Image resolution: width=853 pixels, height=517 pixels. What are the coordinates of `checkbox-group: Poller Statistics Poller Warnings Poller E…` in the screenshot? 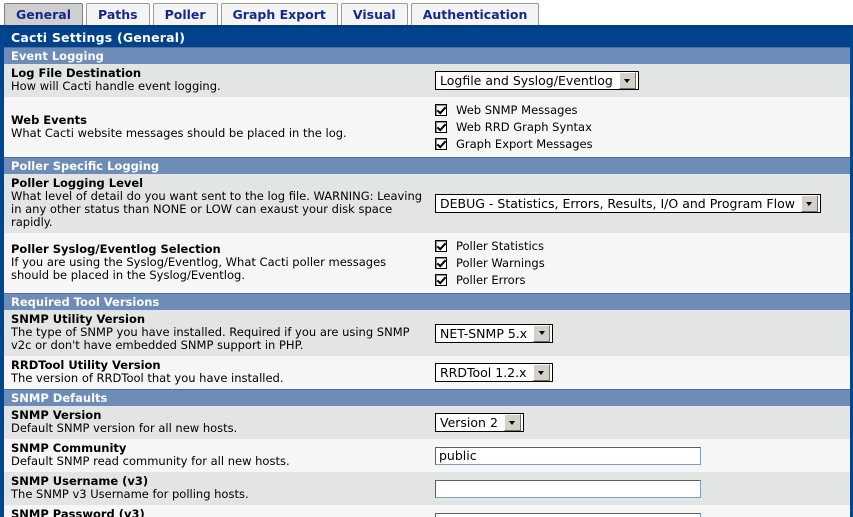 It's located at (642, 263).